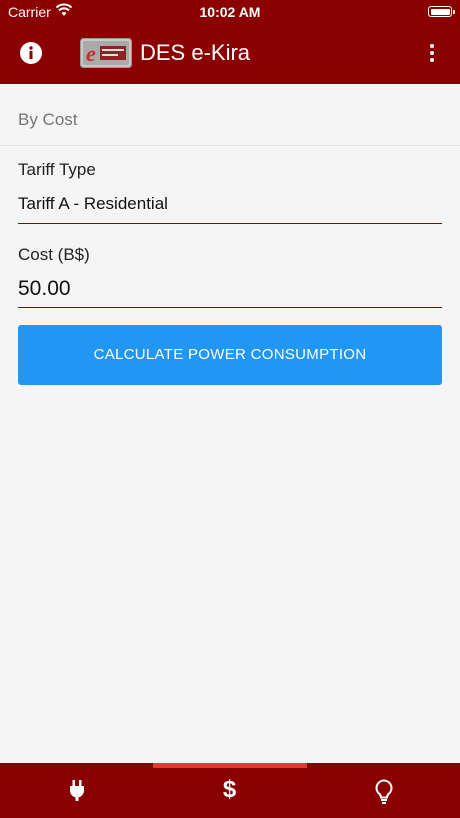 The height and width of the screenshot is (818, 460). I want to click on overflow-menu-icon, so click(432, 54).